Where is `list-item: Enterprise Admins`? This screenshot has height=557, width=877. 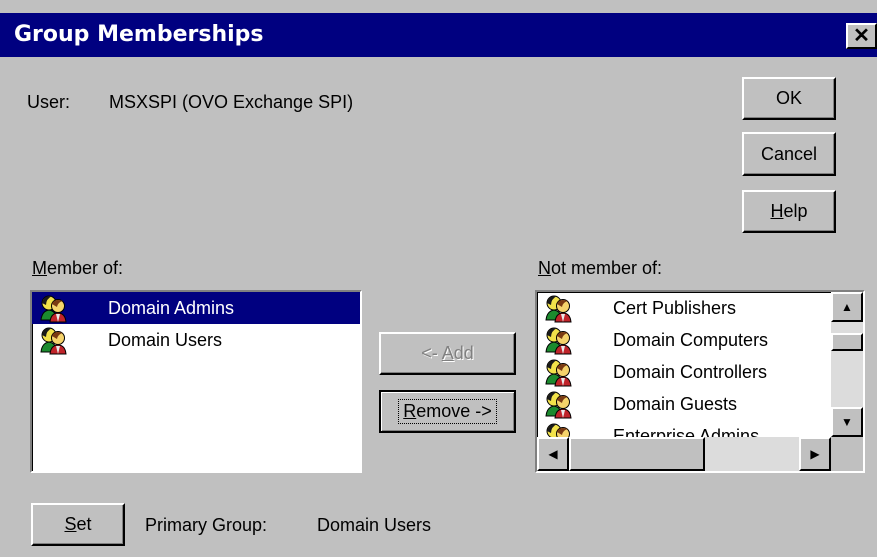 list-item: Enterprise Admins is located at coordinates (684, 428).